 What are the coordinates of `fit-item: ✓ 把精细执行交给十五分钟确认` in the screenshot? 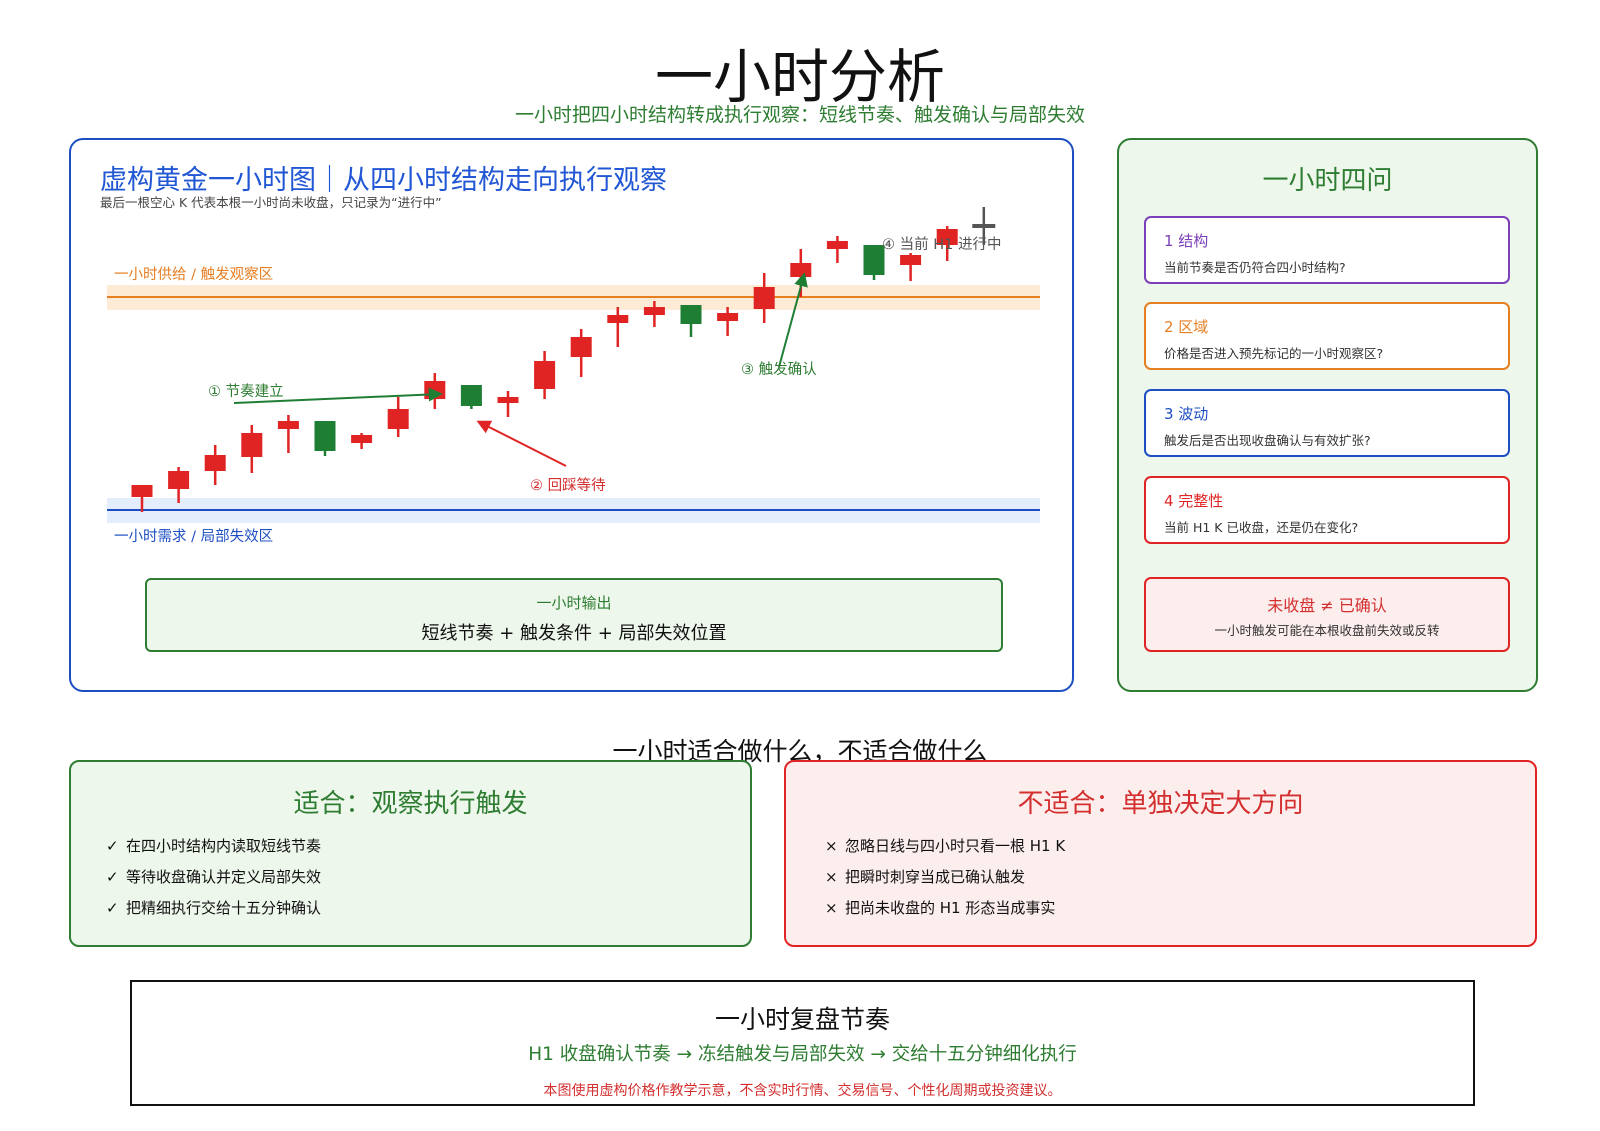 It's located at (214, 908).